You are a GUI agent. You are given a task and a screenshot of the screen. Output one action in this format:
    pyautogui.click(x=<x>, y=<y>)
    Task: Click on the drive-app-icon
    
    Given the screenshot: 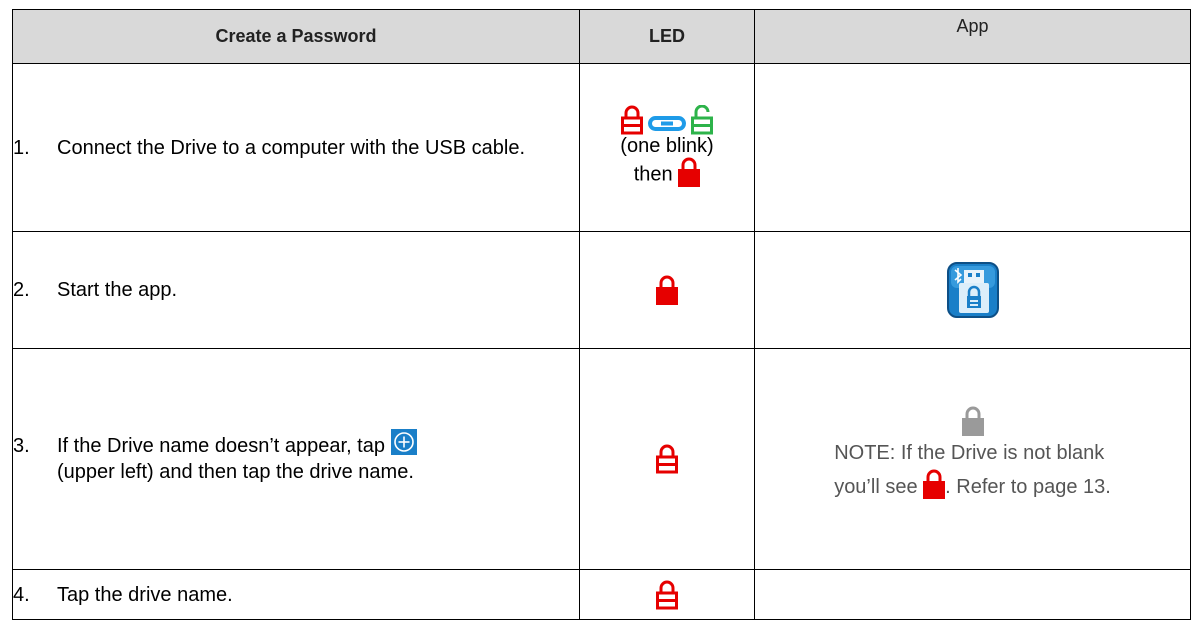 What is the action you would take?
    pyautogui.click(x=972, y=290)
    